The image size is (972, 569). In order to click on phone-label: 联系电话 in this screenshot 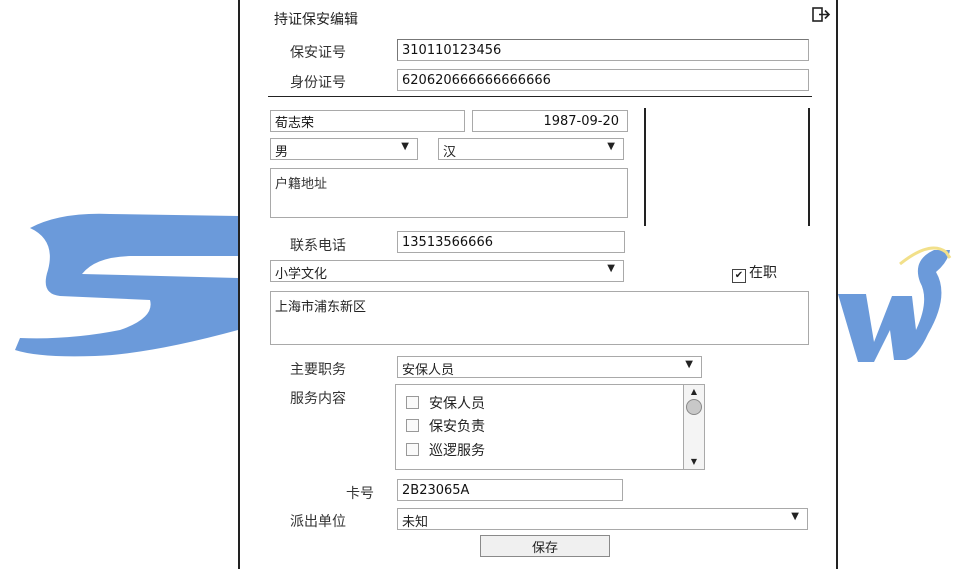, I will do `click(318, 246)`.